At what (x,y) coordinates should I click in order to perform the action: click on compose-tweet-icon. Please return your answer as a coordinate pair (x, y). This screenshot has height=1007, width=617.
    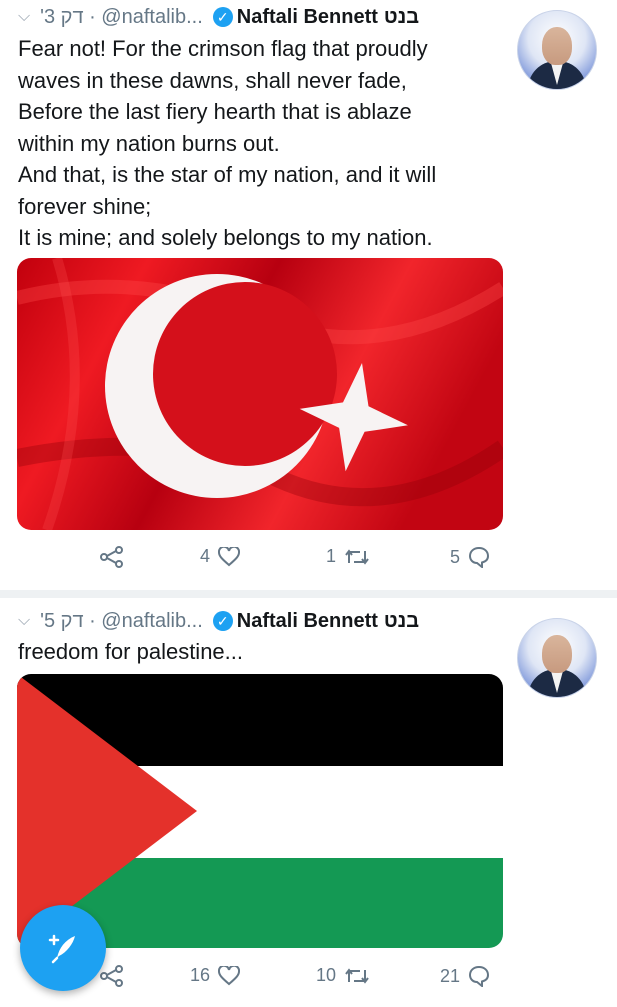
    Looking at the image, I should click on (61, 949).